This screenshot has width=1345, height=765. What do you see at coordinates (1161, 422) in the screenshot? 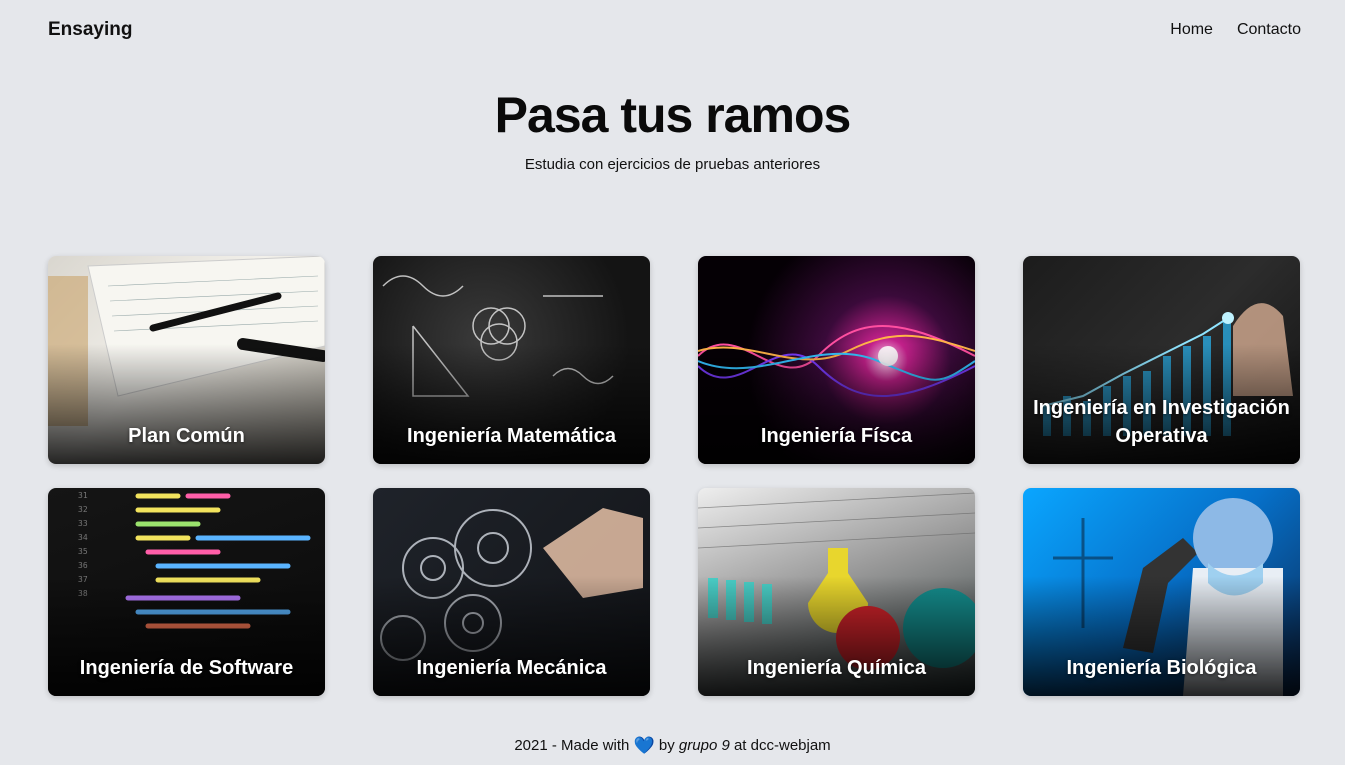
I see `card-label: Ingeniería en Investigación Operativa` at bounding box center [1161, 422].